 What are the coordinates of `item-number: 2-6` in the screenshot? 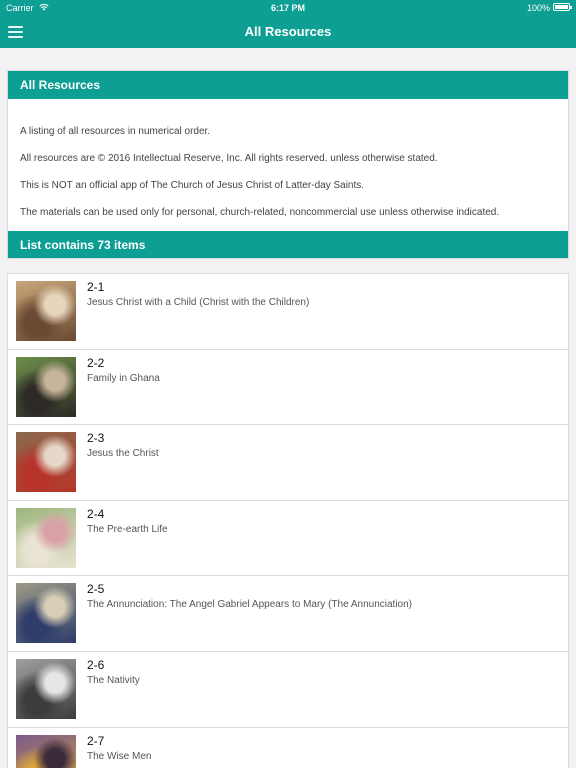 It's located at (96, 664).